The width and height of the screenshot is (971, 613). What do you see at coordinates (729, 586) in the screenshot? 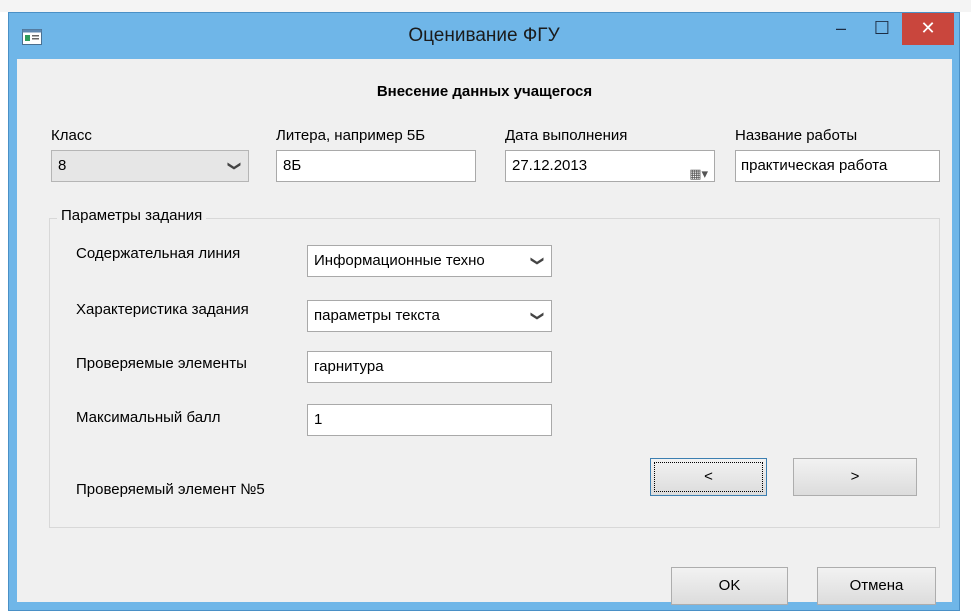
I see `ok-button: OK` at bounding box center [729, 586].